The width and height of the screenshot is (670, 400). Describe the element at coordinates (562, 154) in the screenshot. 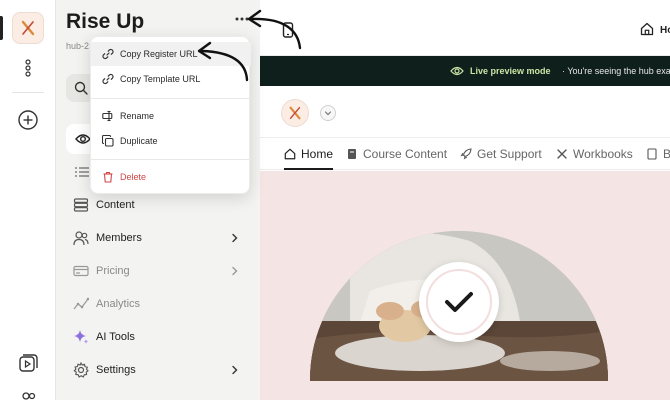

I see `tools-icon` at that location.